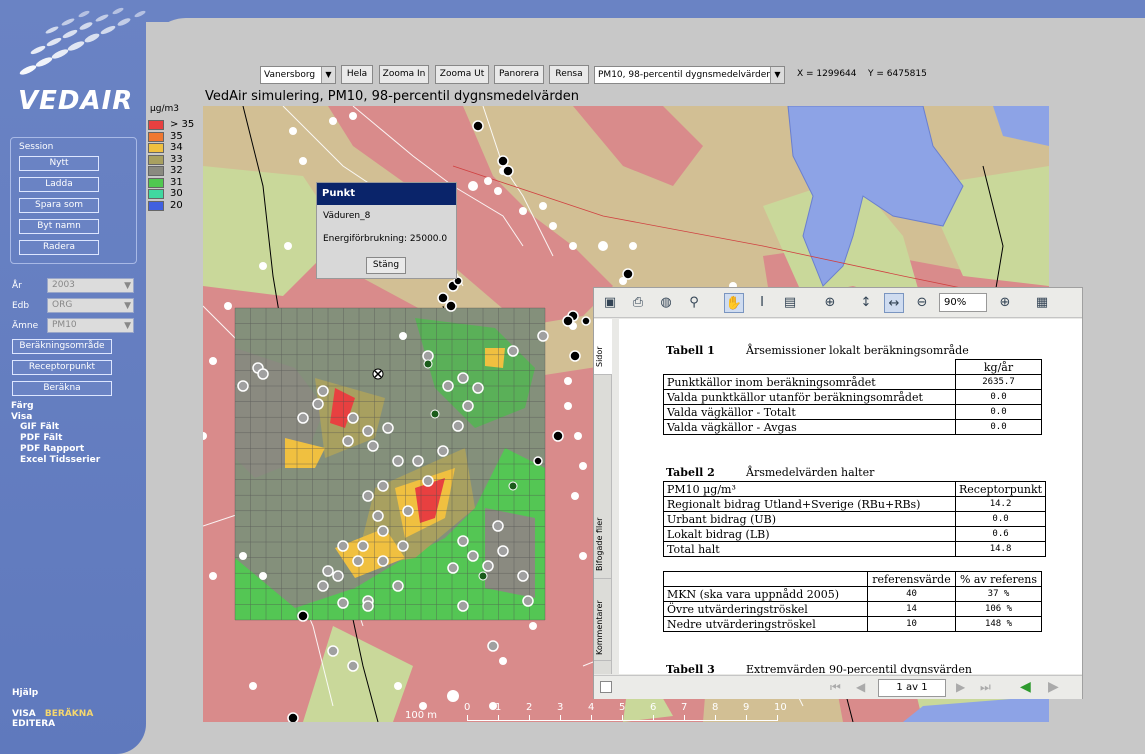  Describe the element at coordinates (41, 438) in the screenshot. I see `menu-pdf-field: PDF Fält` at that location.